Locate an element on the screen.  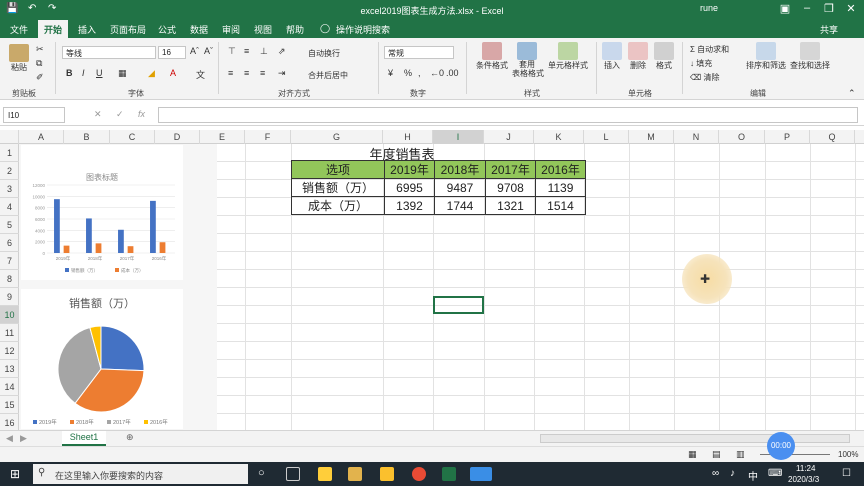
windows-start-icon: ⊞ is located at coordinates (15, 474).